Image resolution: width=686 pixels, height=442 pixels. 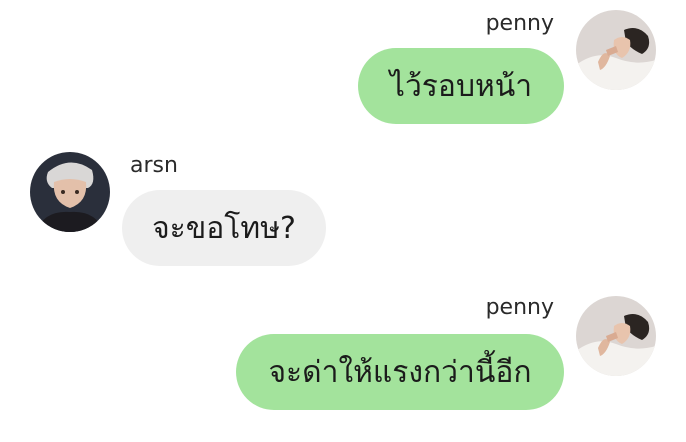 I want to click on sender-name: arsn, so click(x=154, y=165).